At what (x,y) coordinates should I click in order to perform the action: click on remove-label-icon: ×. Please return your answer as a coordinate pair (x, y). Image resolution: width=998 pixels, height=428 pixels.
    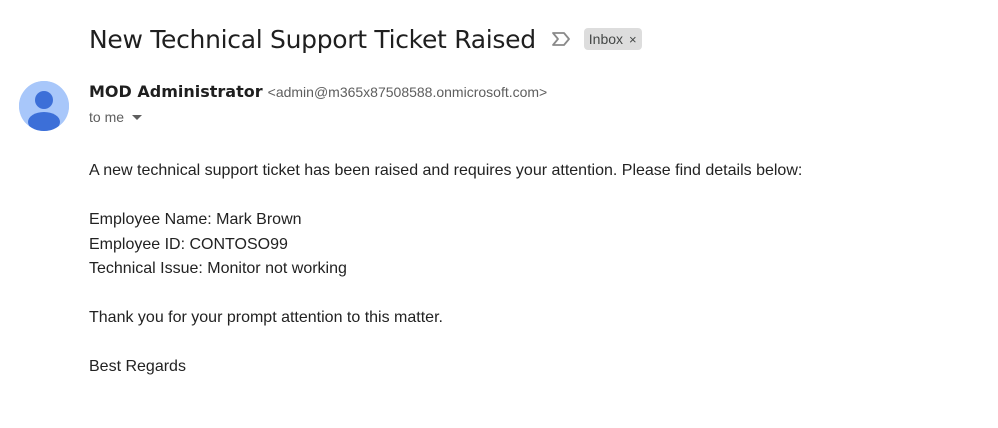
    Looking at the image, I should click on (633, 39).